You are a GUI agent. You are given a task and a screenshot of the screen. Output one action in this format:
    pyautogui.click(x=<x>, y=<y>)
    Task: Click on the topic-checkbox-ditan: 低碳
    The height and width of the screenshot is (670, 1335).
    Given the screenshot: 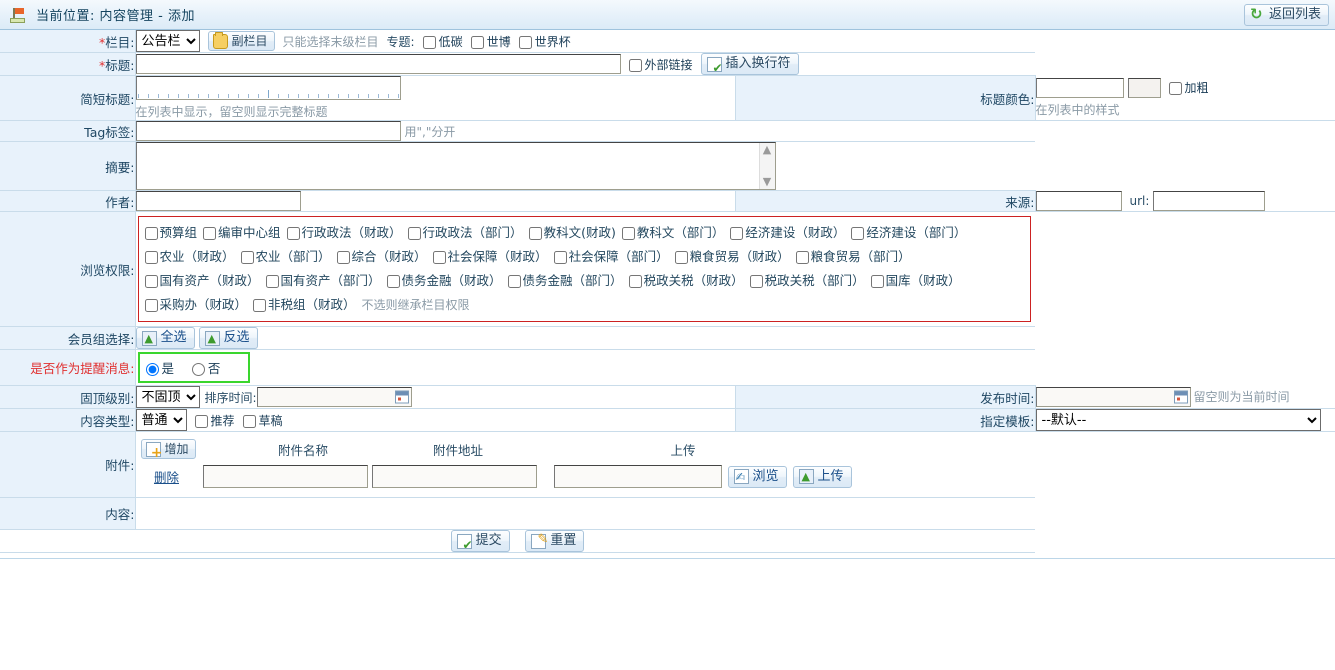 What is the action you would take?
    pyautogui.click(x=442, y=41)
    